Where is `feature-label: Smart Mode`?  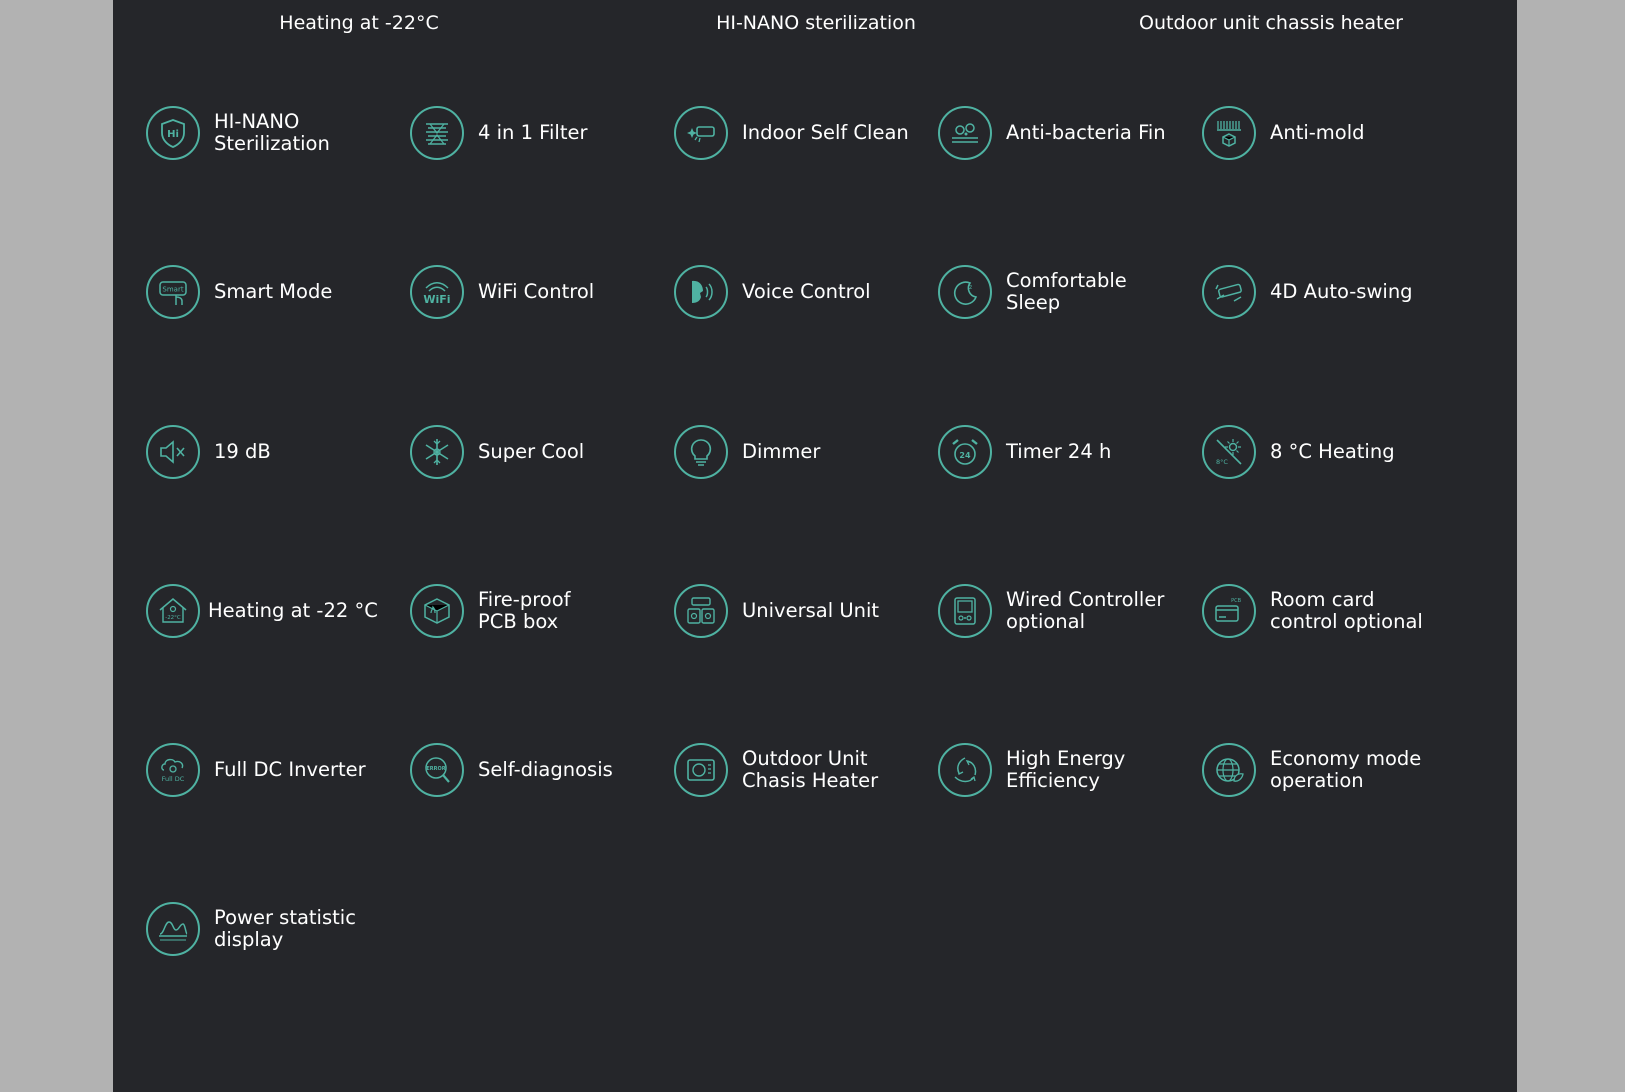
feature-label: Smart Mode is located at coordinates (273, 291).